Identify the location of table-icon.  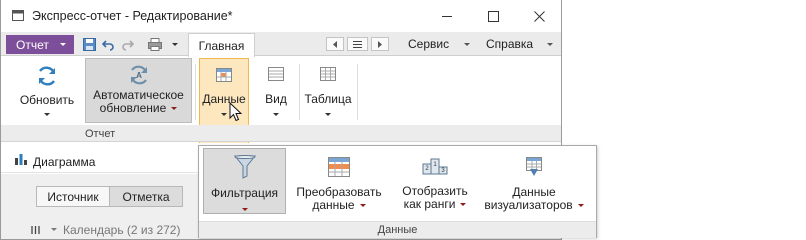
(328, 74).